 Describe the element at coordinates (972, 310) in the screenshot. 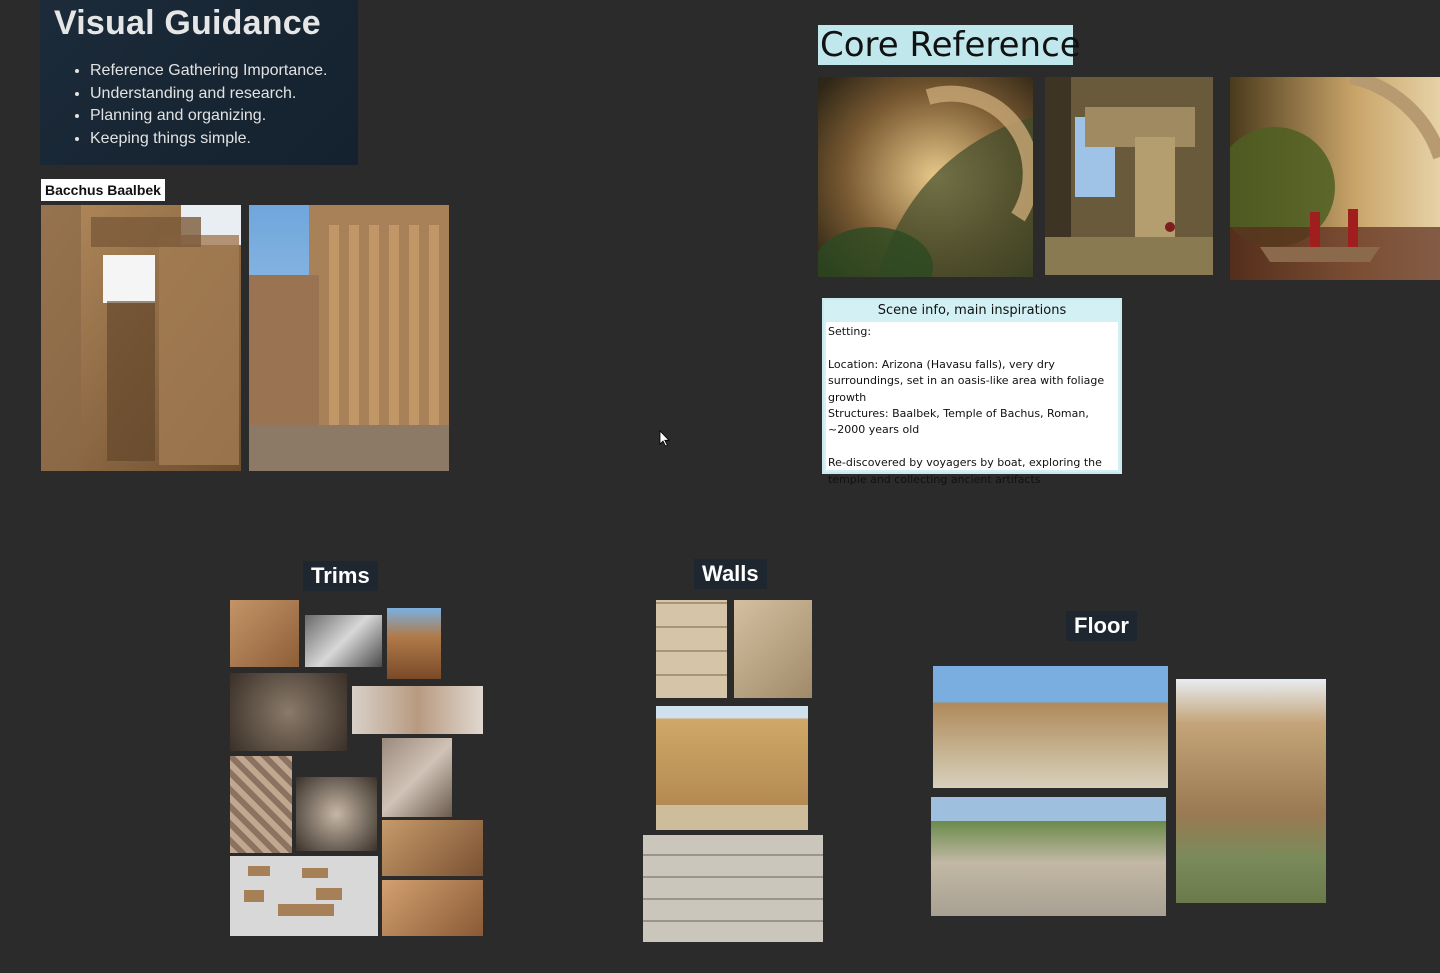

I see `scene-info-header: Scene info, main inspirations` at that location.